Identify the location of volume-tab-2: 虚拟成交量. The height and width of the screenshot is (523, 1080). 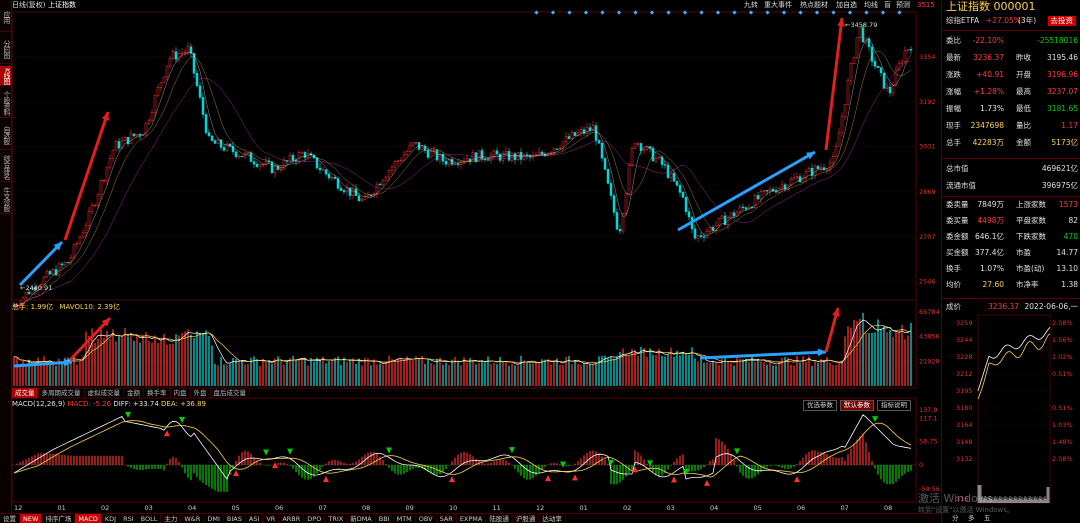
(104, 393).